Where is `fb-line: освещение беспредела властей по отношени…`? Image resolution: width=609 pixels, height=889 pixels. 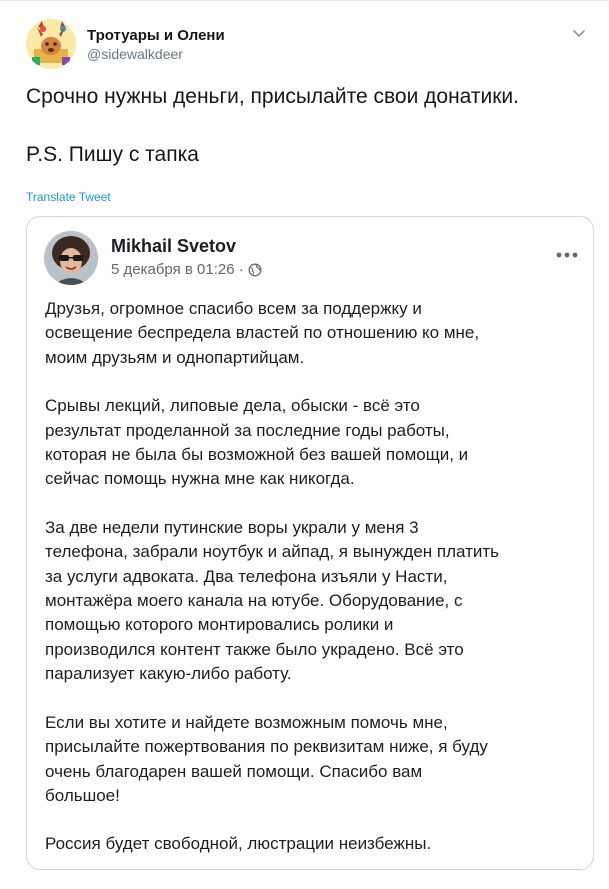 fb-line: освещение беспредела властей по отношени… is located at coordinates (262, 333).